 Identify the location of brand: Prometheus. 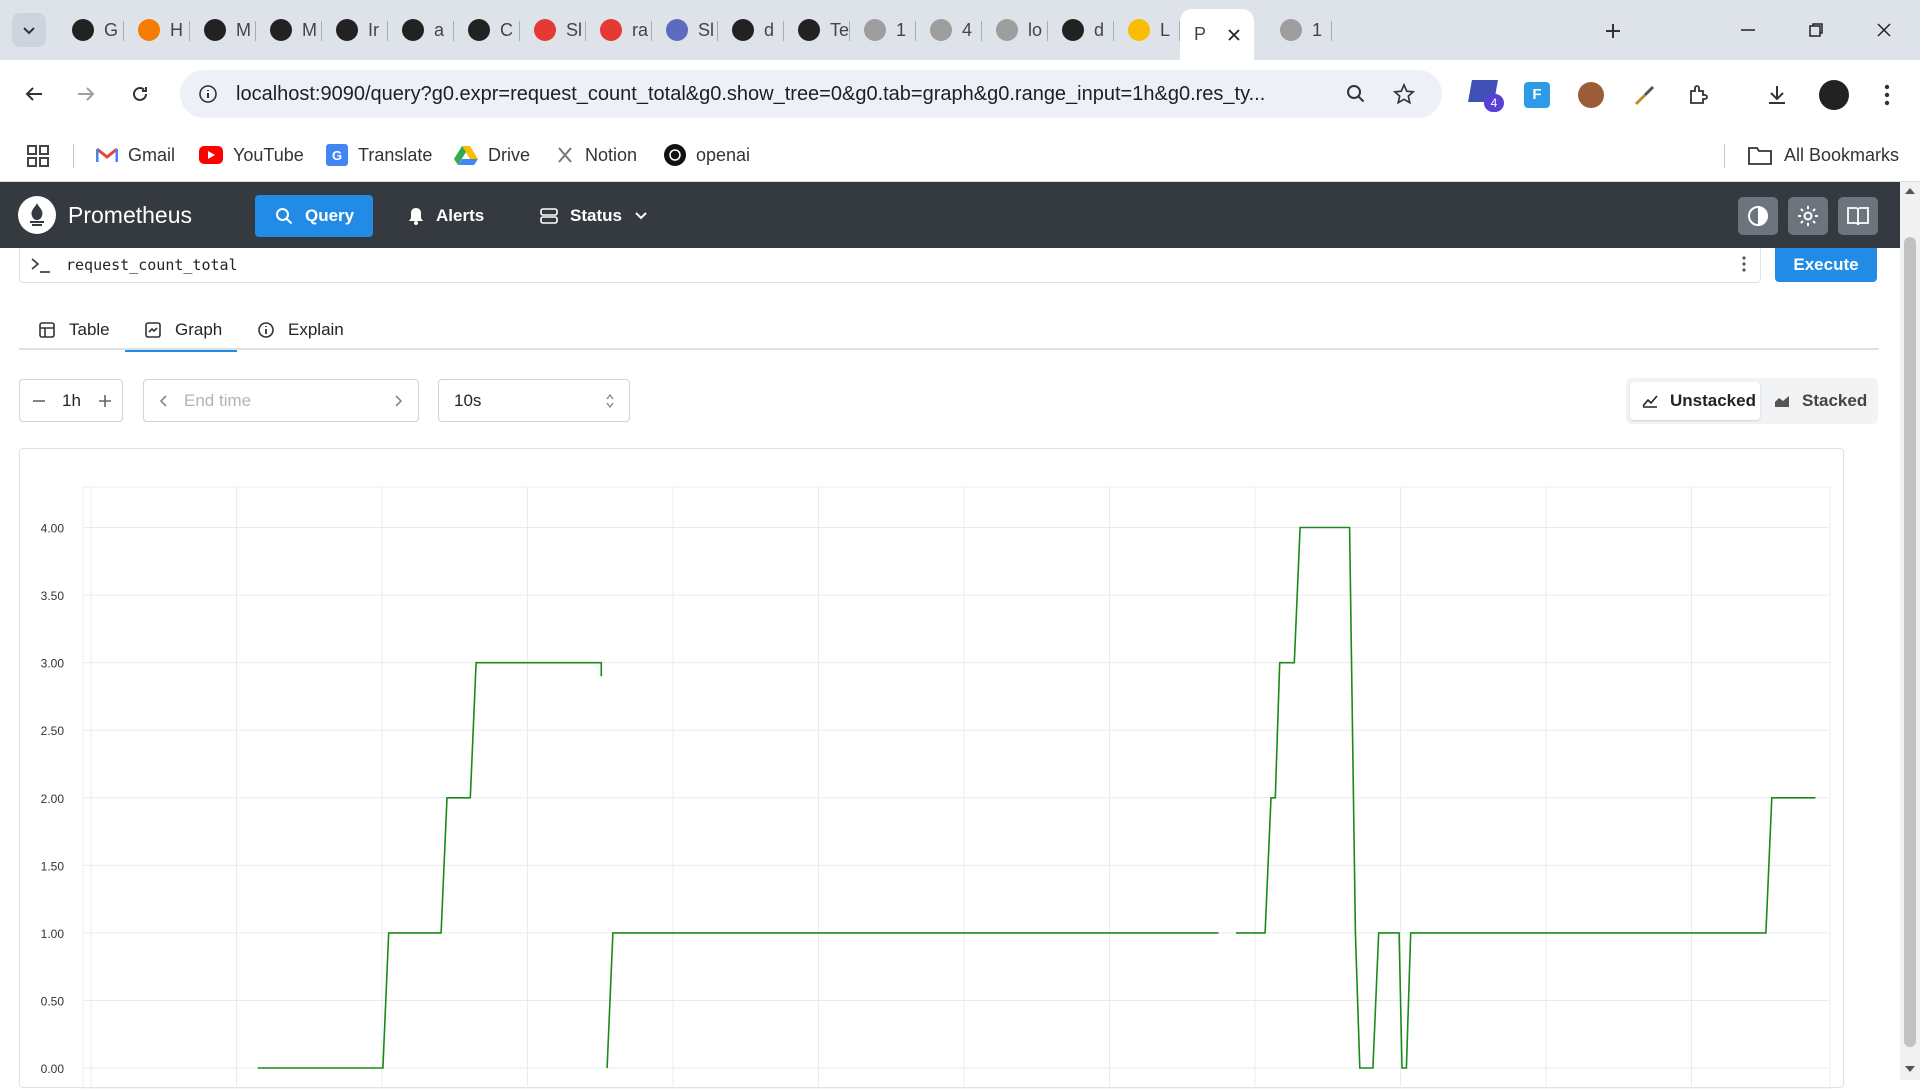
(105, 215).